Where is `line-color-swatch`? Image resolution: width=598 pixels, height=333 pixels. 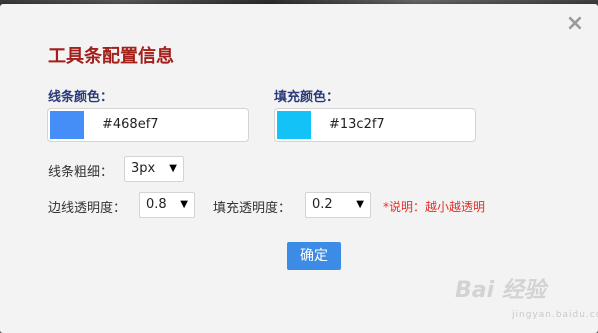 line-color-swatch is located at coordinates (67, 125).